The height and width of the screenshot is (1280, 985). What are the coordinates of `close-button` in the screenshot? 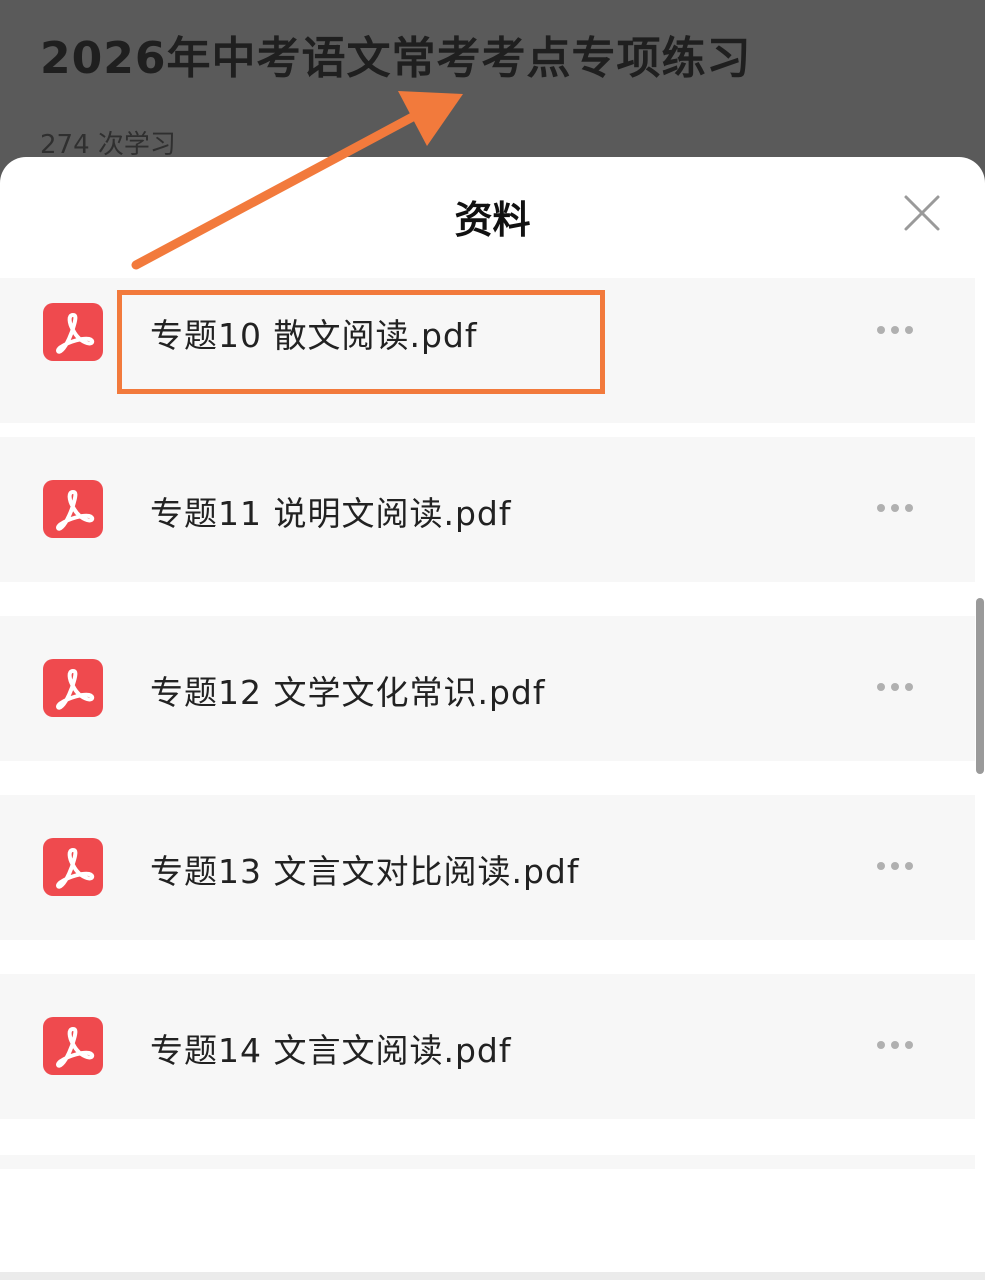 It's located at (922, 213).